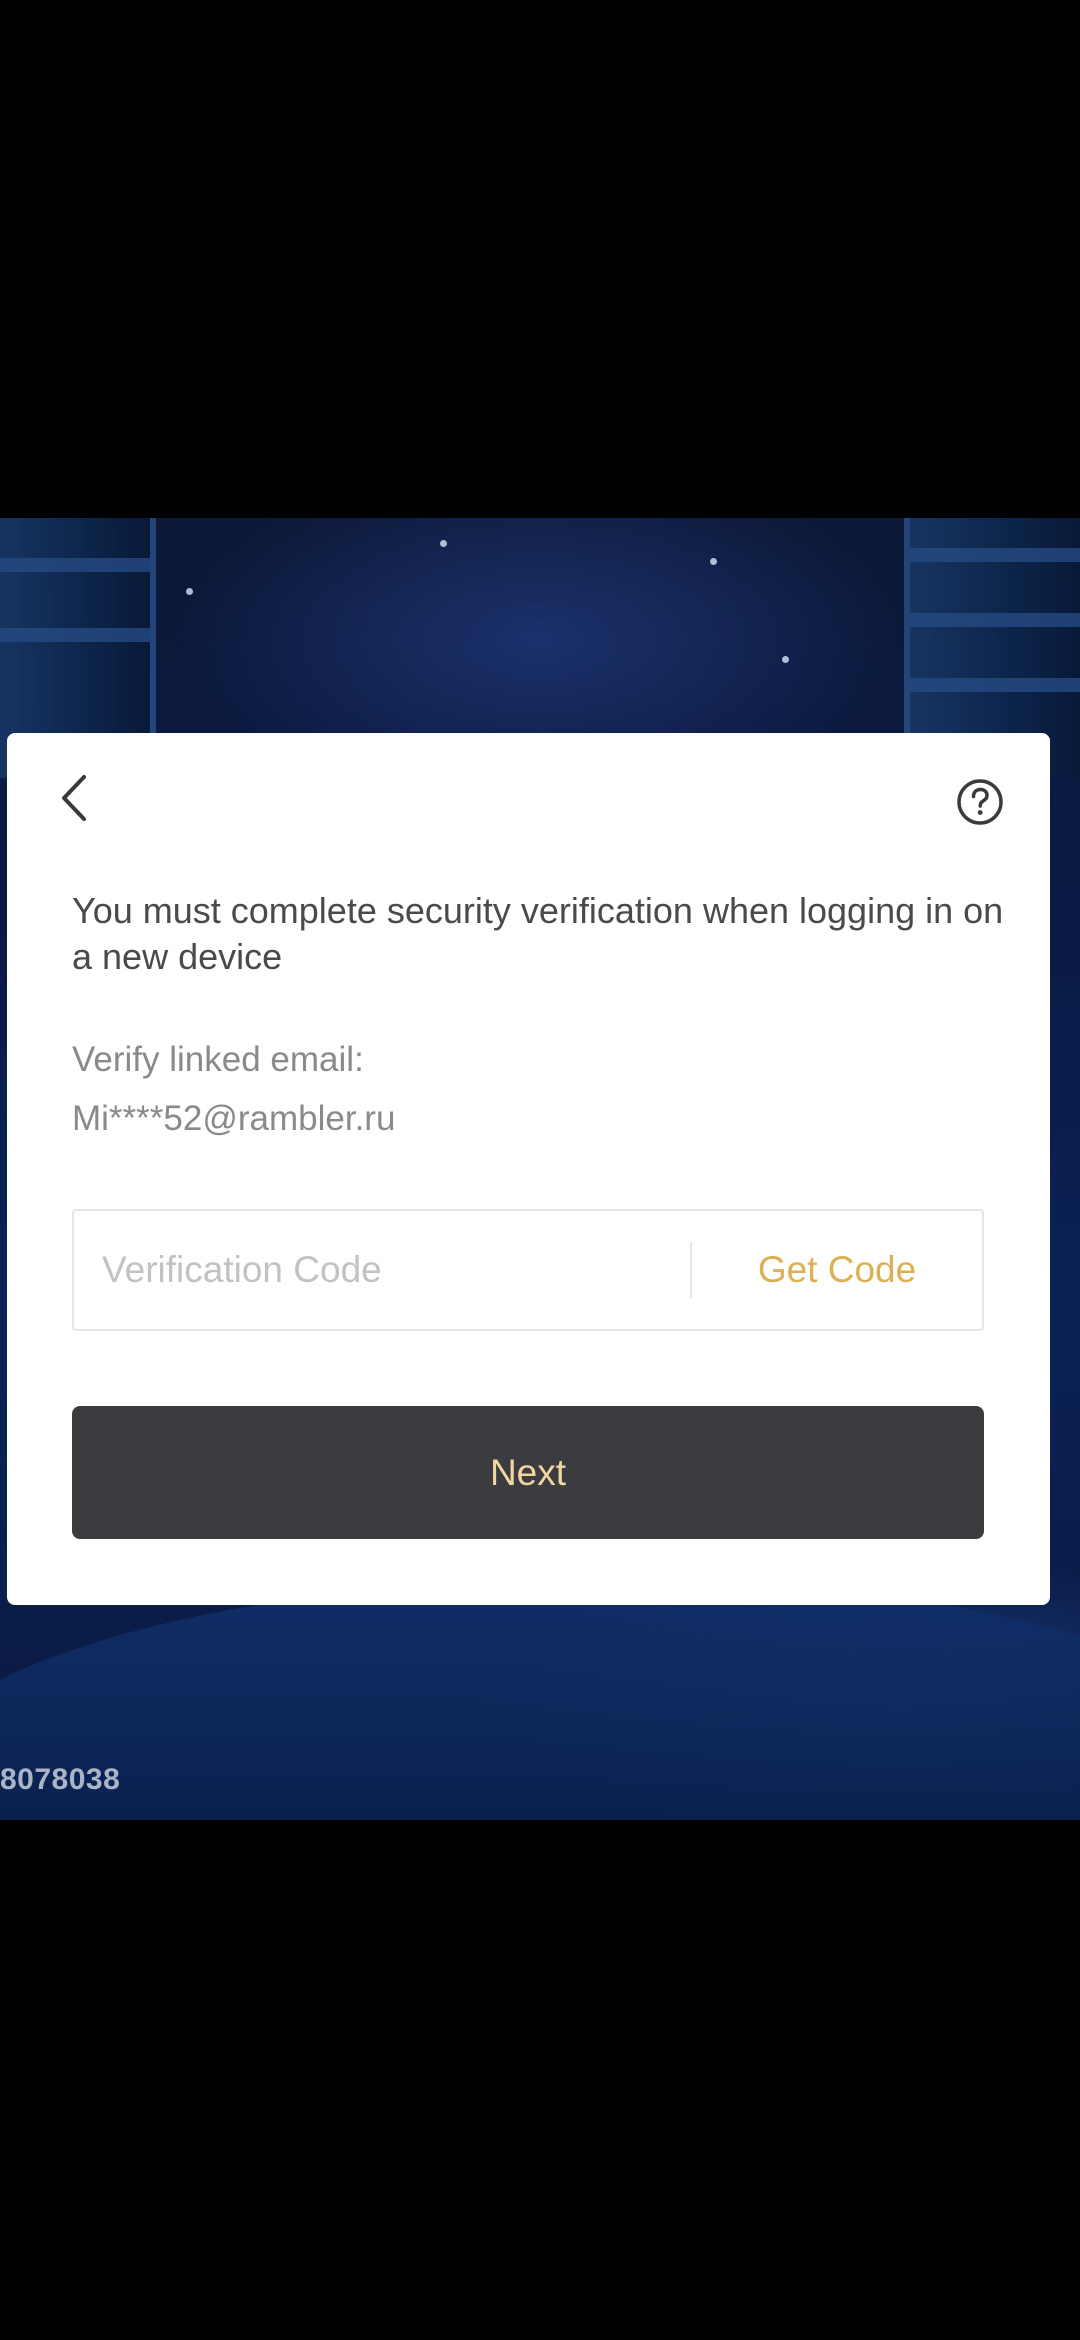 This screenshot has height=2340, width=1080. What do you see at coordinates (218, 1059) in the screenshot?
I see `verify-email-label: Verify linked email:` at bounding box center [218, 1059].